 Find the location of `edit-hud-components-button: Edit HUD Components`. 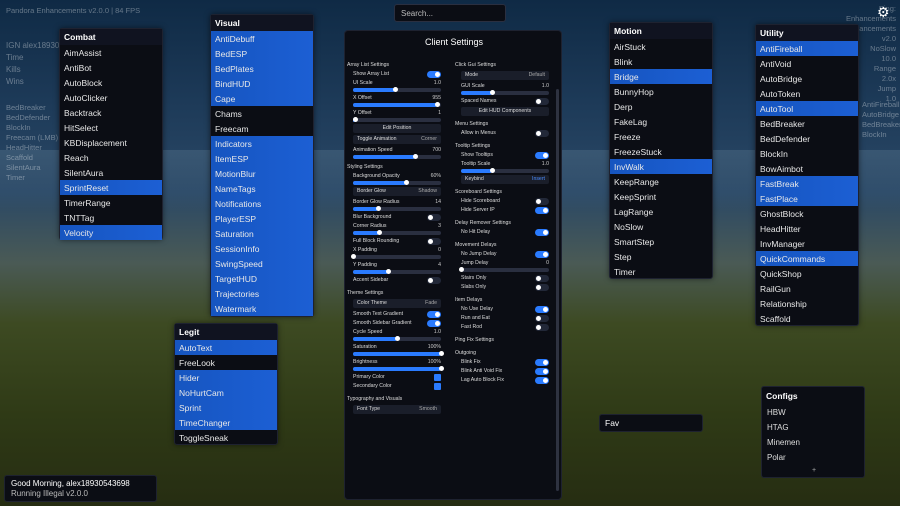

edit-hud-components-button: Edit HUD Components is located at coordinates (505, 111).